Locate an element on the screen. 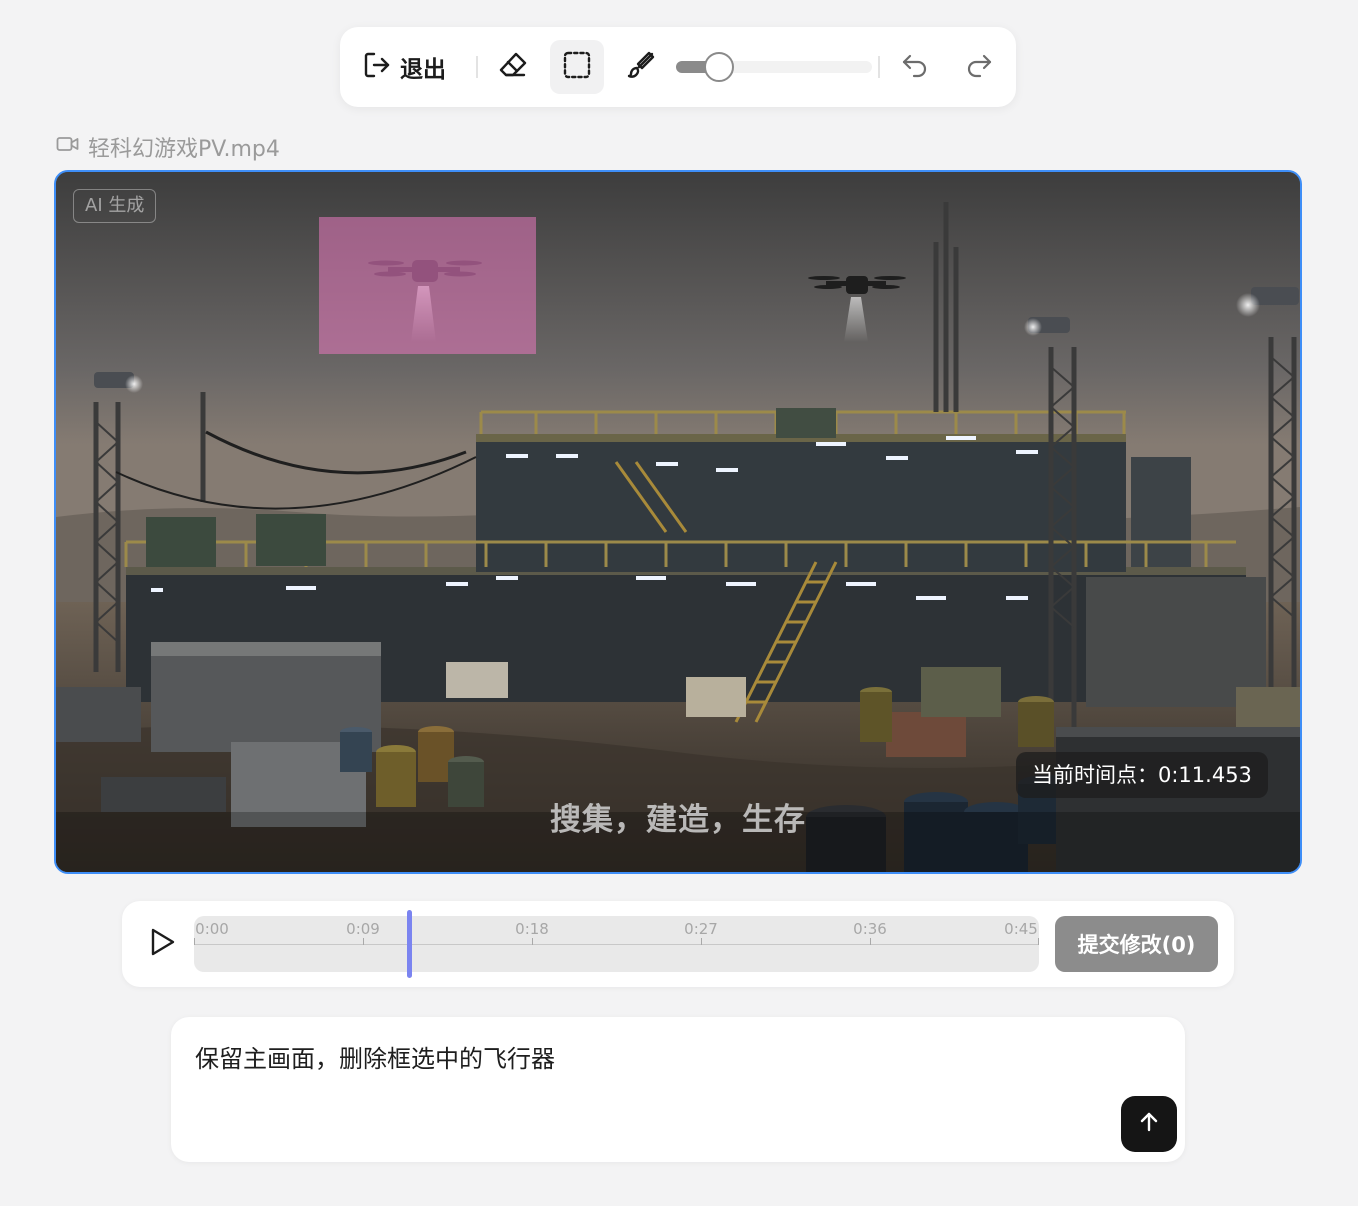  timeline-bar: 0:00 0:09 0:18 0:27 0:36 0:45 提交修改(0) is located at coordinates (678, 944).